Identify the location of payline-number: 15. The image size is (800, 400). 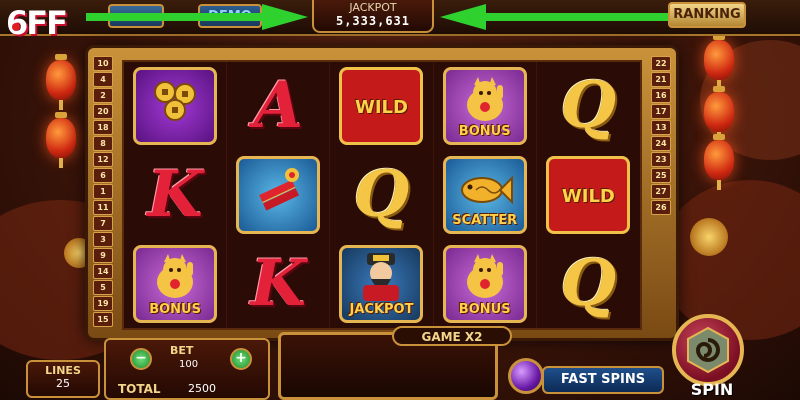
(103, 319).